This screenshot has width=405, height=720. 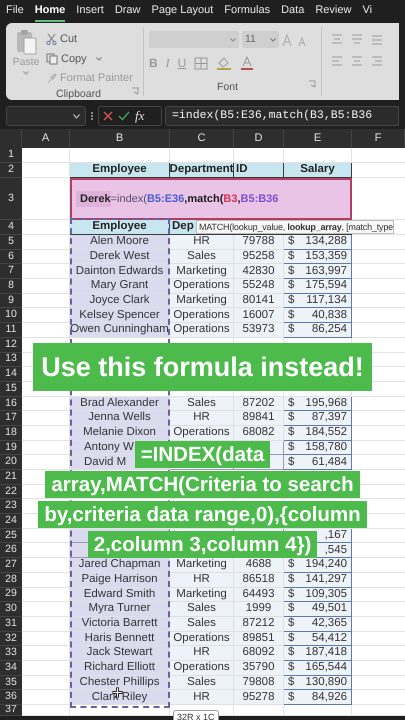 What do you see at coordinates (11, 316) in the screenshot?
I see `row-header: 10` at bounding box center [11, 316].